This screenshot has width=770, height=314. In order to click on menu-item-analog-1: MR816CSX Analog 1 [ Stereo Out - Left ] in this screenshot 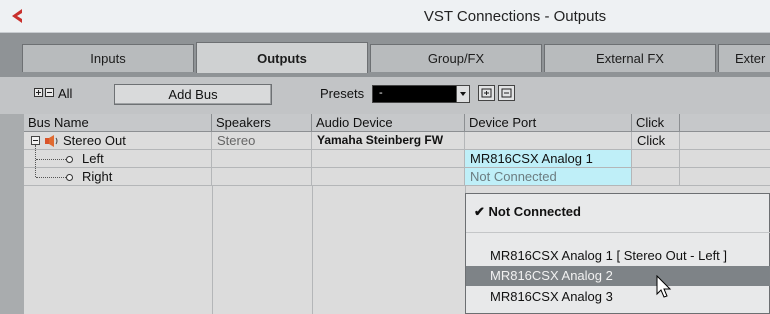, I will do `click(618, 256)`.